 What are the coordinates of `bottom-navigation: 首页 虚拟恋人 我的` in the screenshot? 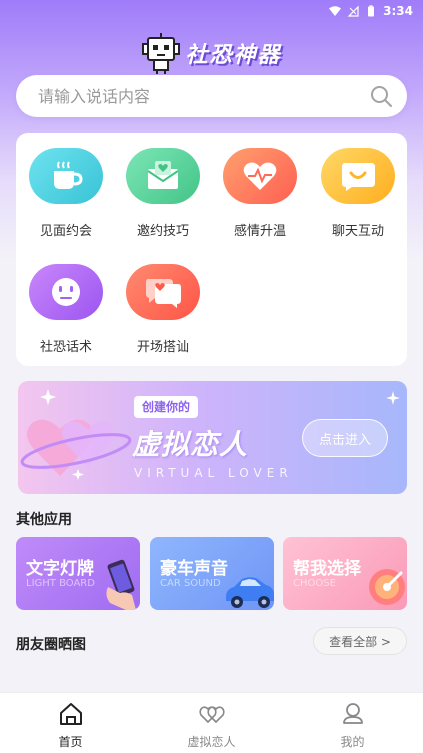 It's located at (211, 722).